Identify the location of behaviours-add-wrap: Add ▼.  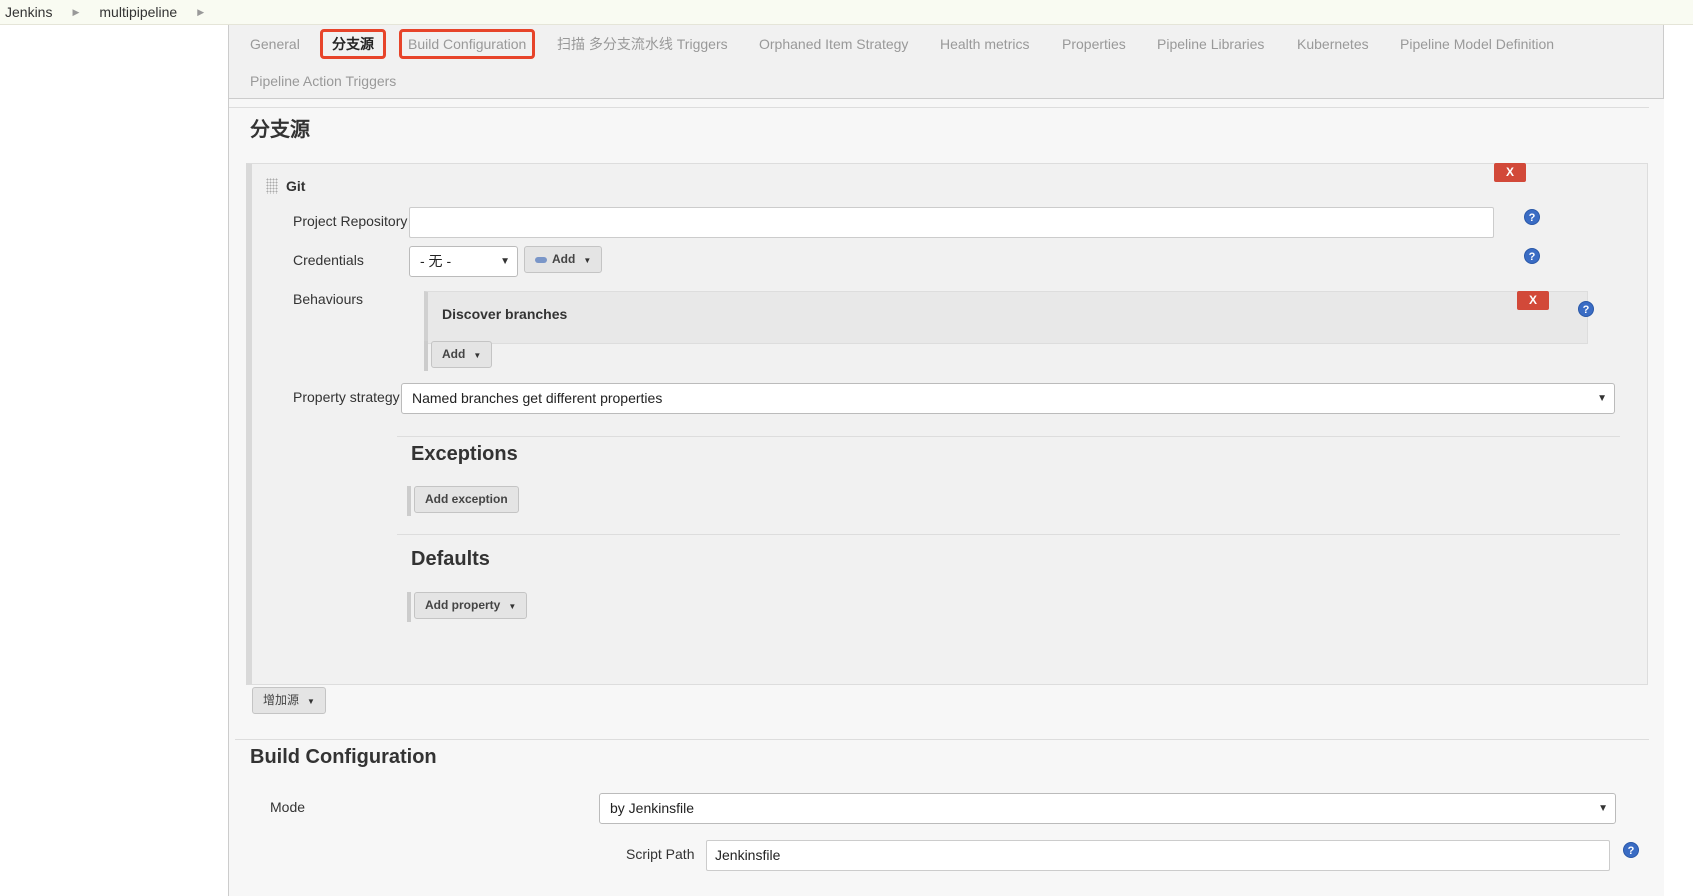
(458, 356).